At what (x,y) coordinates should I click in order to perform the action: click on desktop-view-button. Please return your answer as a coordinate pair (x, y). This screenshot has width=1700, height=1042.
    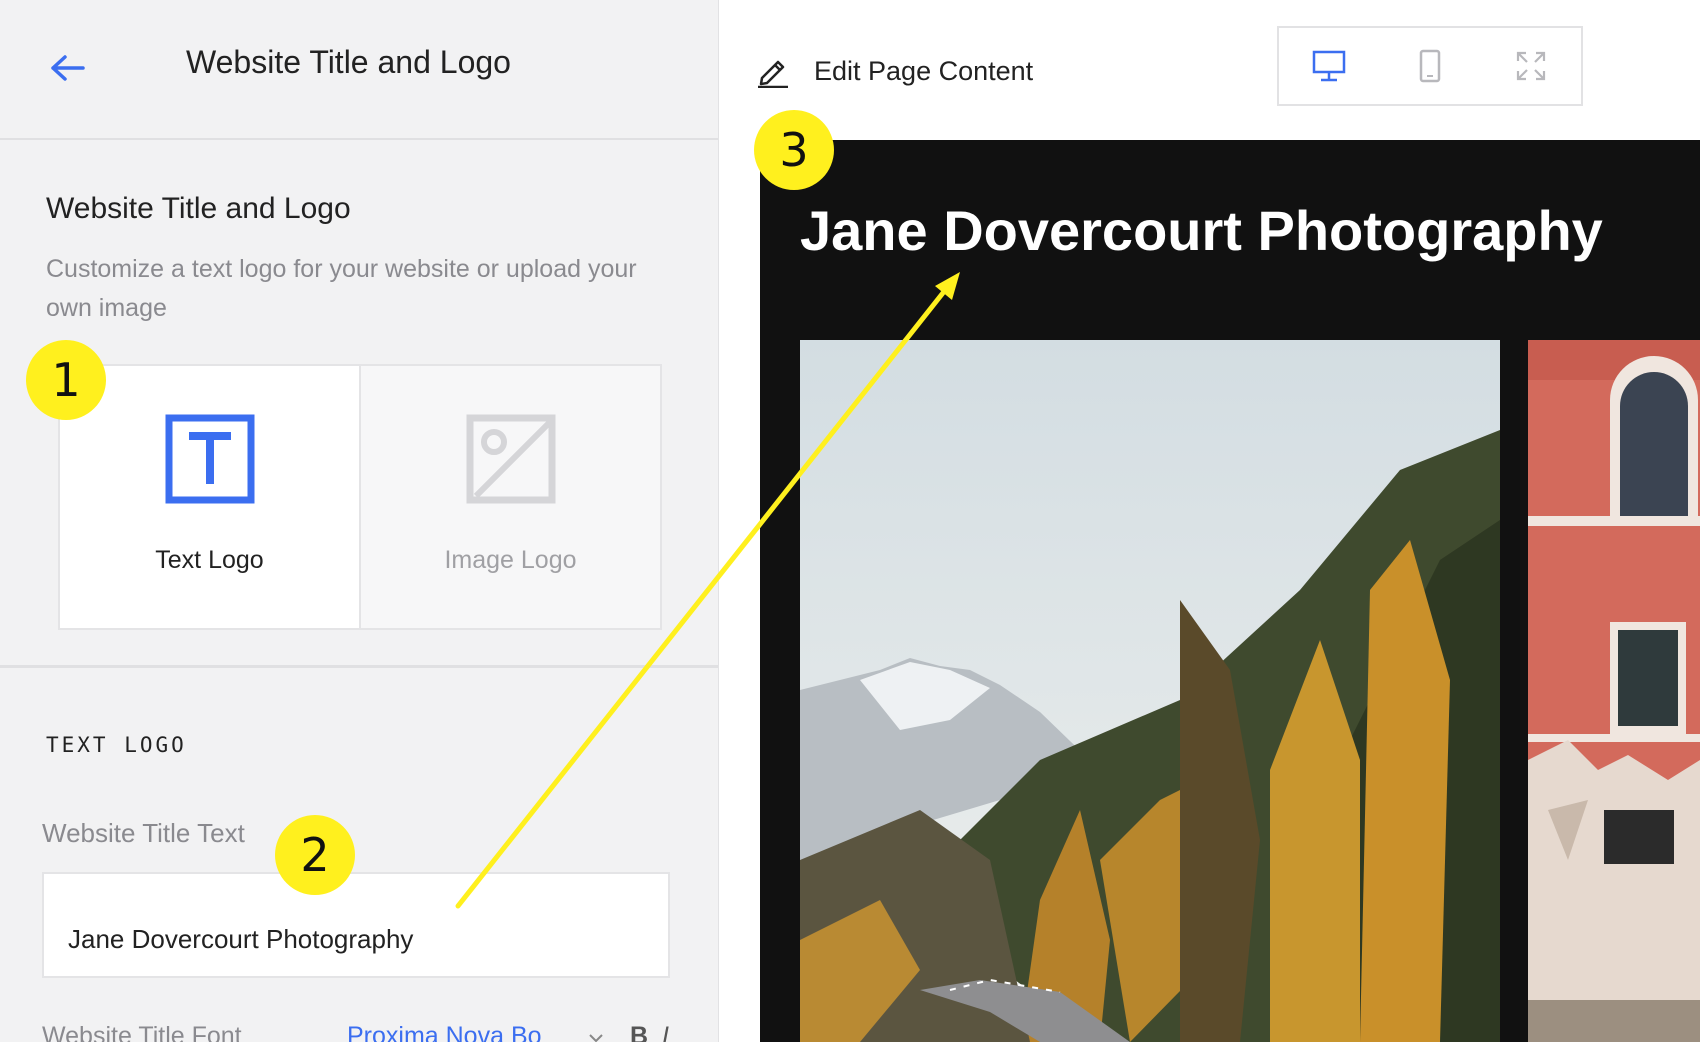
    Looking at the image, I should click on (1329, 66).